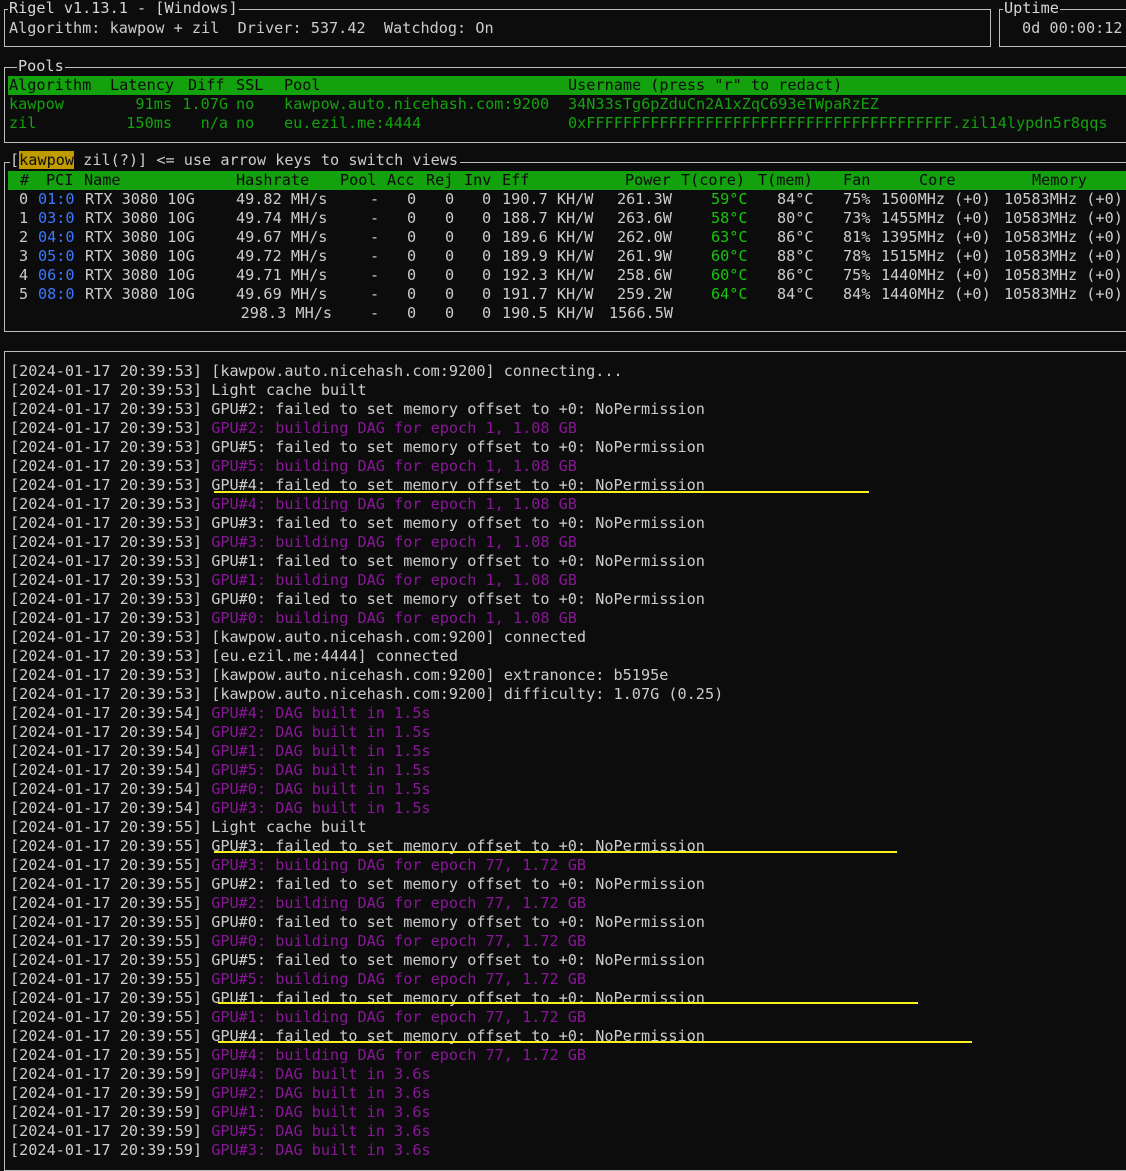  I want to click on log-line: [2024-01-17 20:39:53] Light cache built, so click(366, 390).